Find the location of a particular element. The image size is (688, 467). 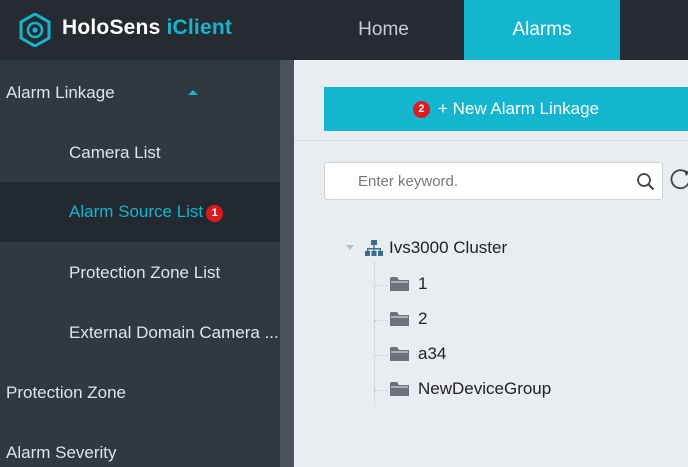

brand-title: HoloSens iClient is located at coordinates (147, 28).